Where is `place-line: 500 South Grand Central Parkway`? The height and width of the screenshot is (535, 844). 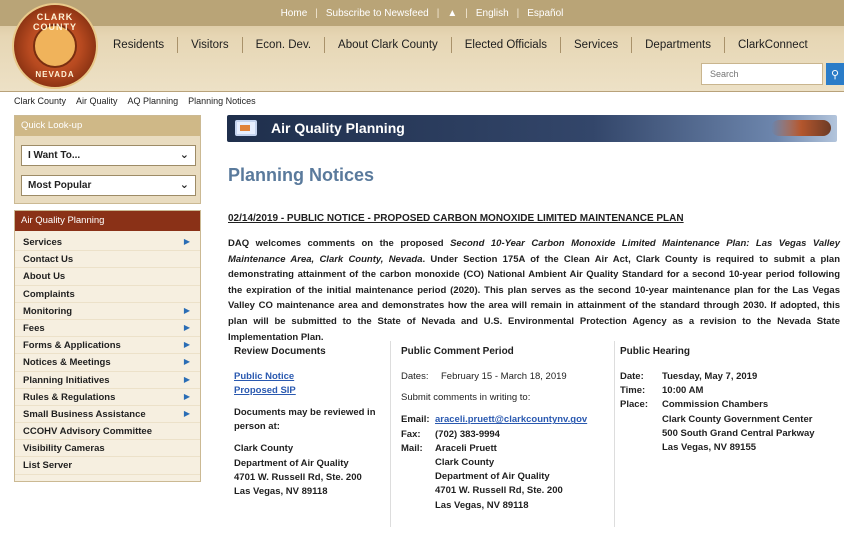
place-line: 500 South Grand Central Parkway is located at coordinates (738, 433).